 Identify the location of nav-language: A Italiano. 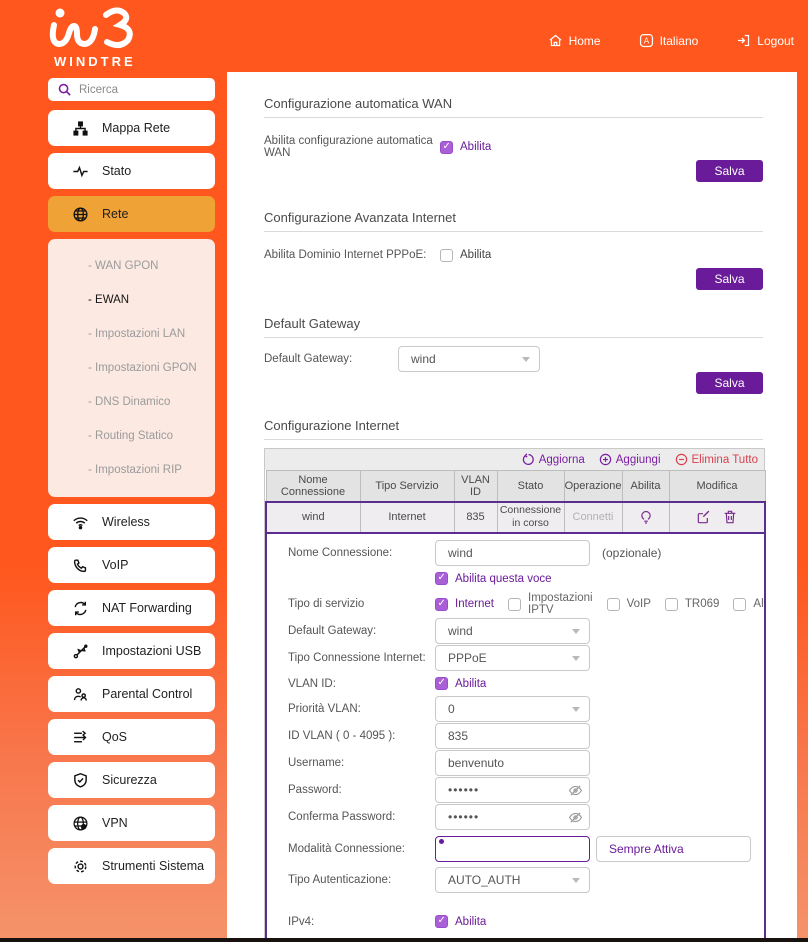
(668, 40).